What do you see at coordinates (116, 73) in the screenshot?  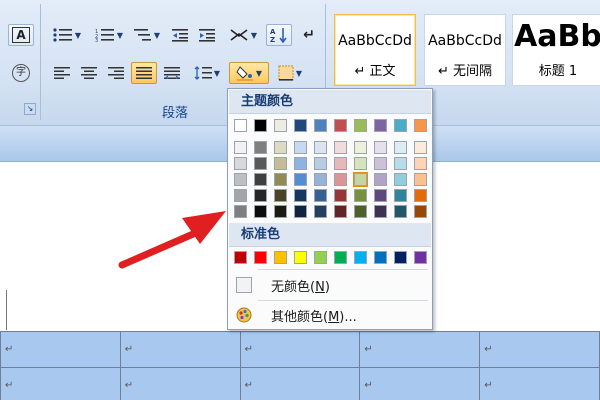 I see `align-right-button` at bounding box center [116, 73].